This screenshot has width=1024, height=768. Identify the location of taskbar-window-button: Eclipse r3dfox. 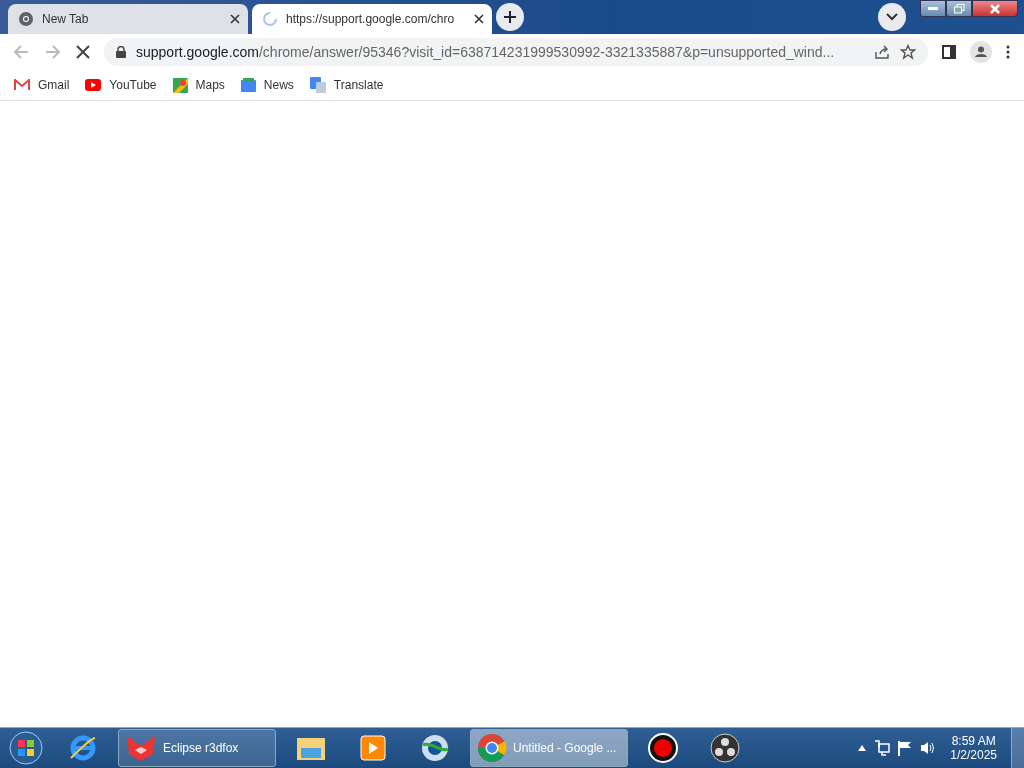
(197, 748).